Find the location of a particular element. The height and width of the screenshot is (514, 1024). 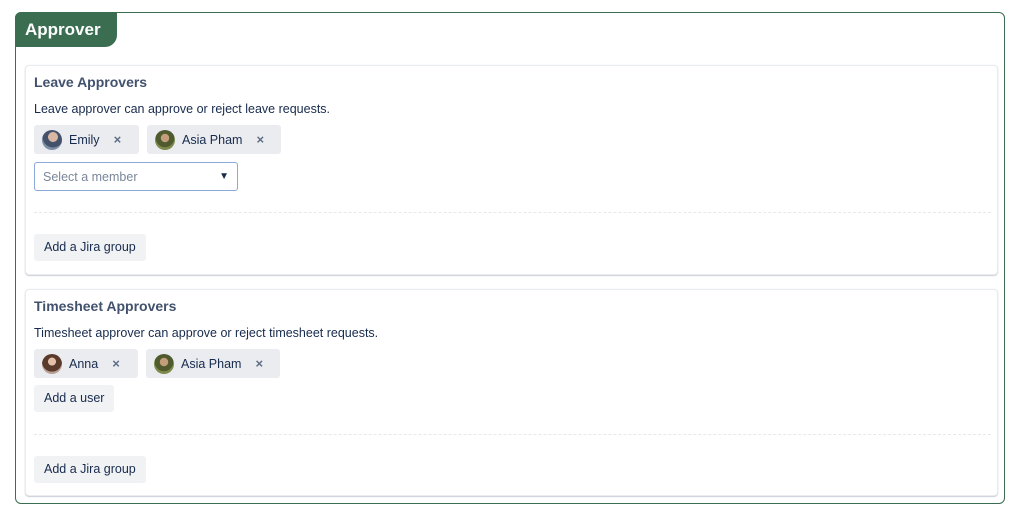

approver-chip-emily: Emily × is located at coordinates (86, 139).